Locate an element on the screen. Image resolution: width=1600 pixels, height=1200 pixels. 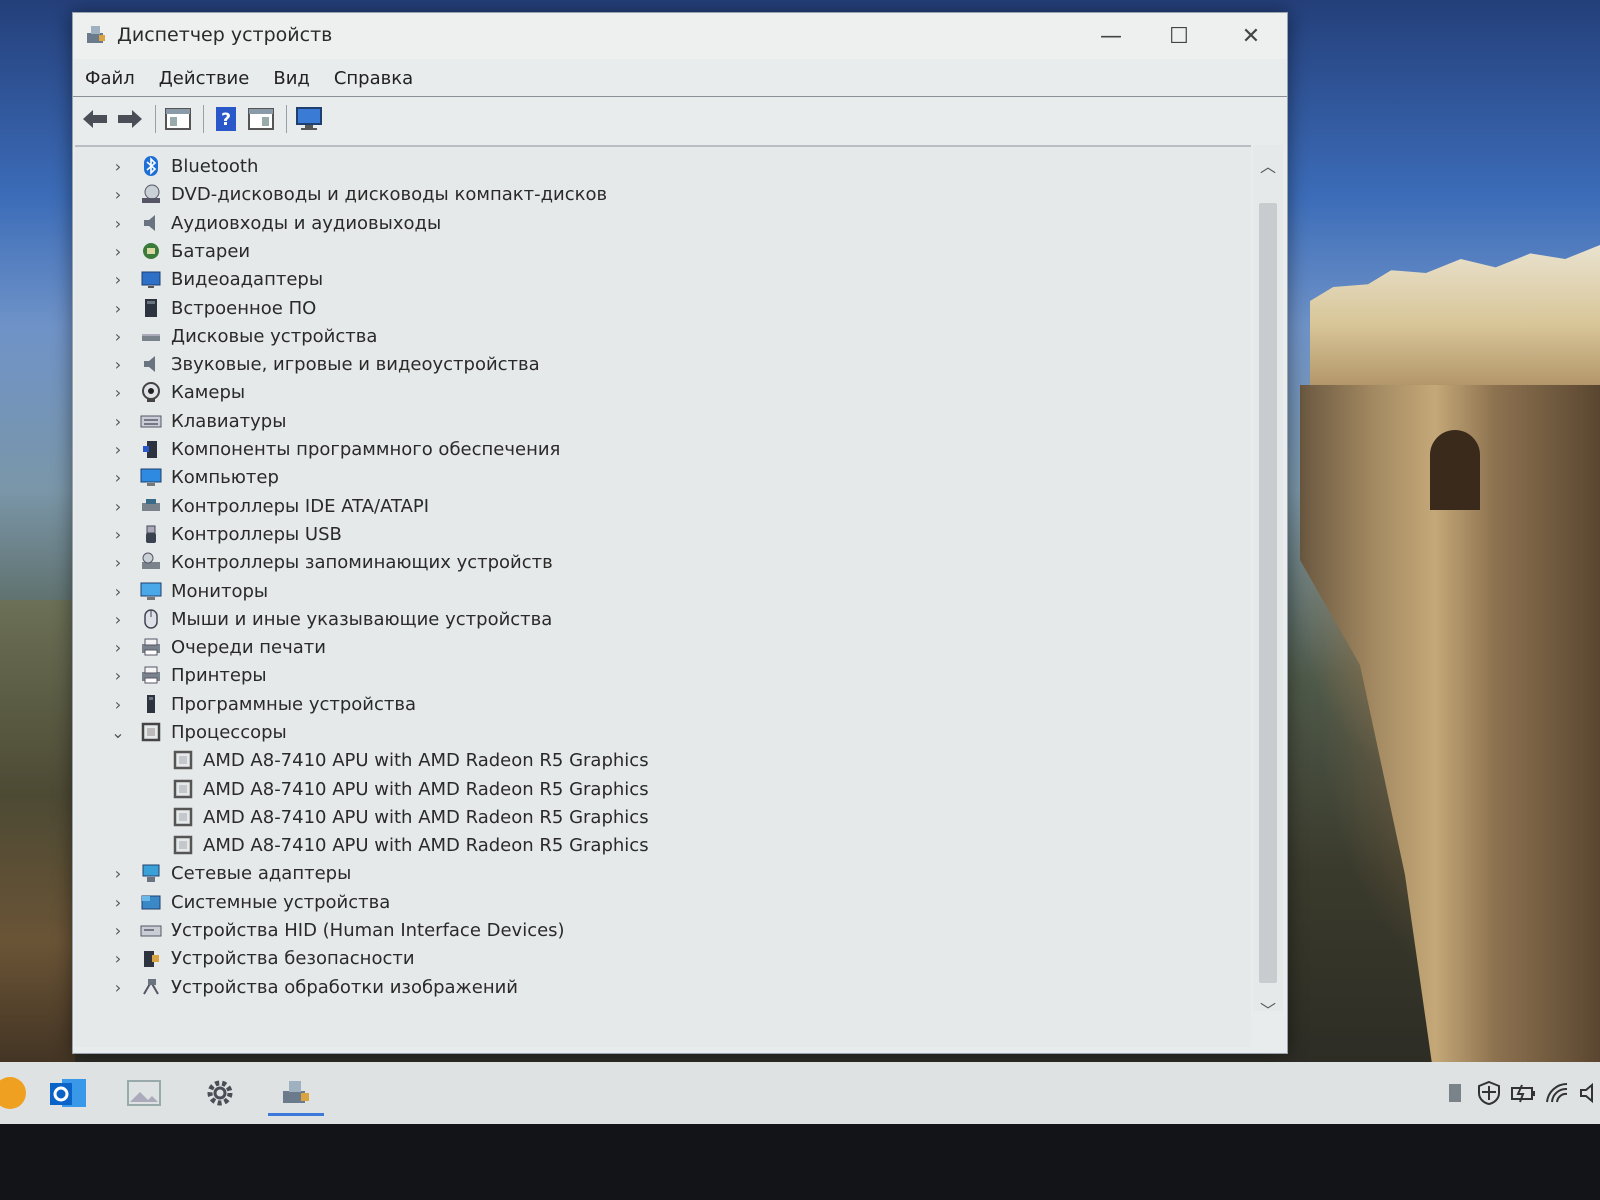
tree-category-row: › Видеоадаптеры is located at coordinates (216, 279).